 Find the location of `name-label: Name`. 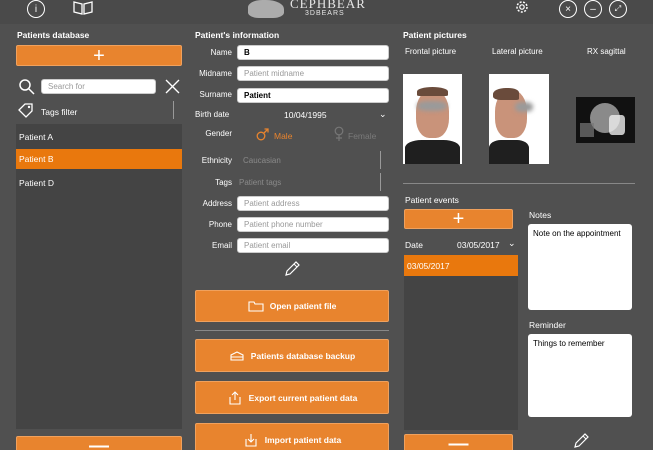

name-label: Name is located at coordinates (221, 52).